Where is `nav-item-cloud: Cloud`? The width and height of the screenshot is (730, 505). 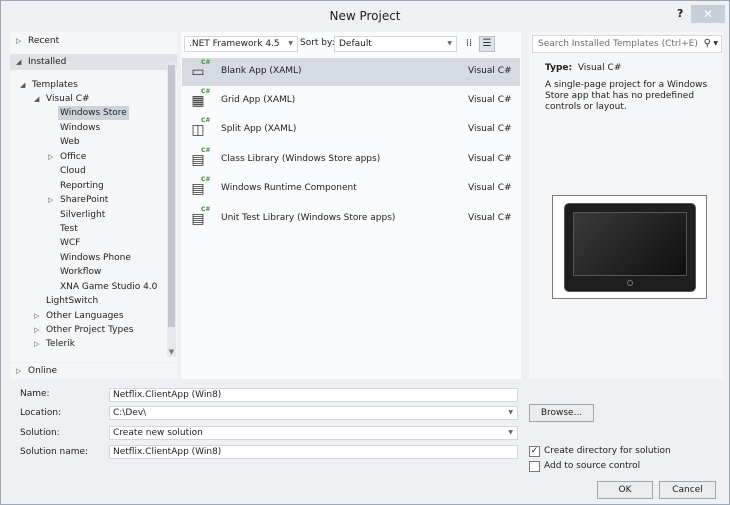 nav-item-cloud: Cloud is located at coordinates (73, 171).